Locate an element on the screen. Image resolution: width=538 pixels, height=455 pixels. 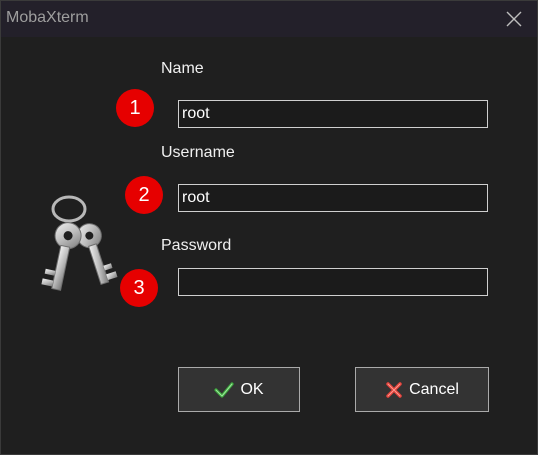
cancel-button-label: Cancel is located at coordinates (434, 389).